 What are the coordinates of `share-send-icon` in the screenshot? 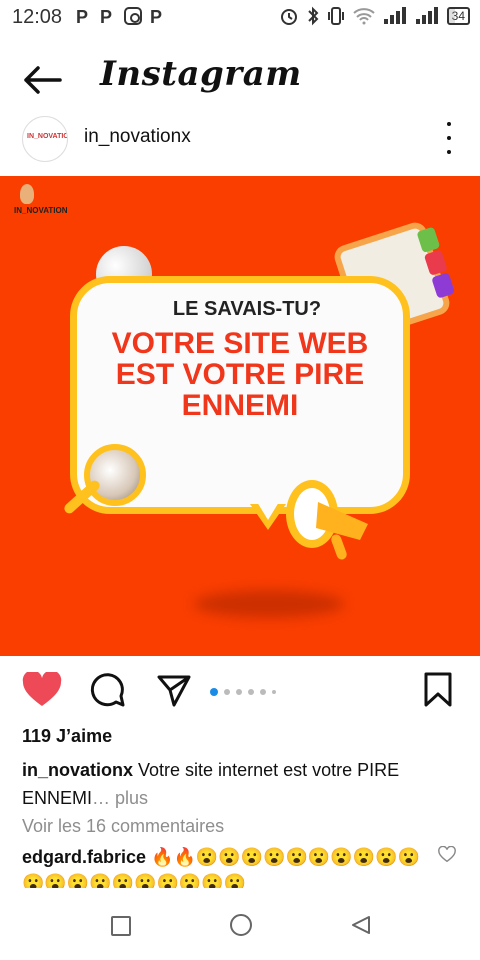 It's located at (174, 690).